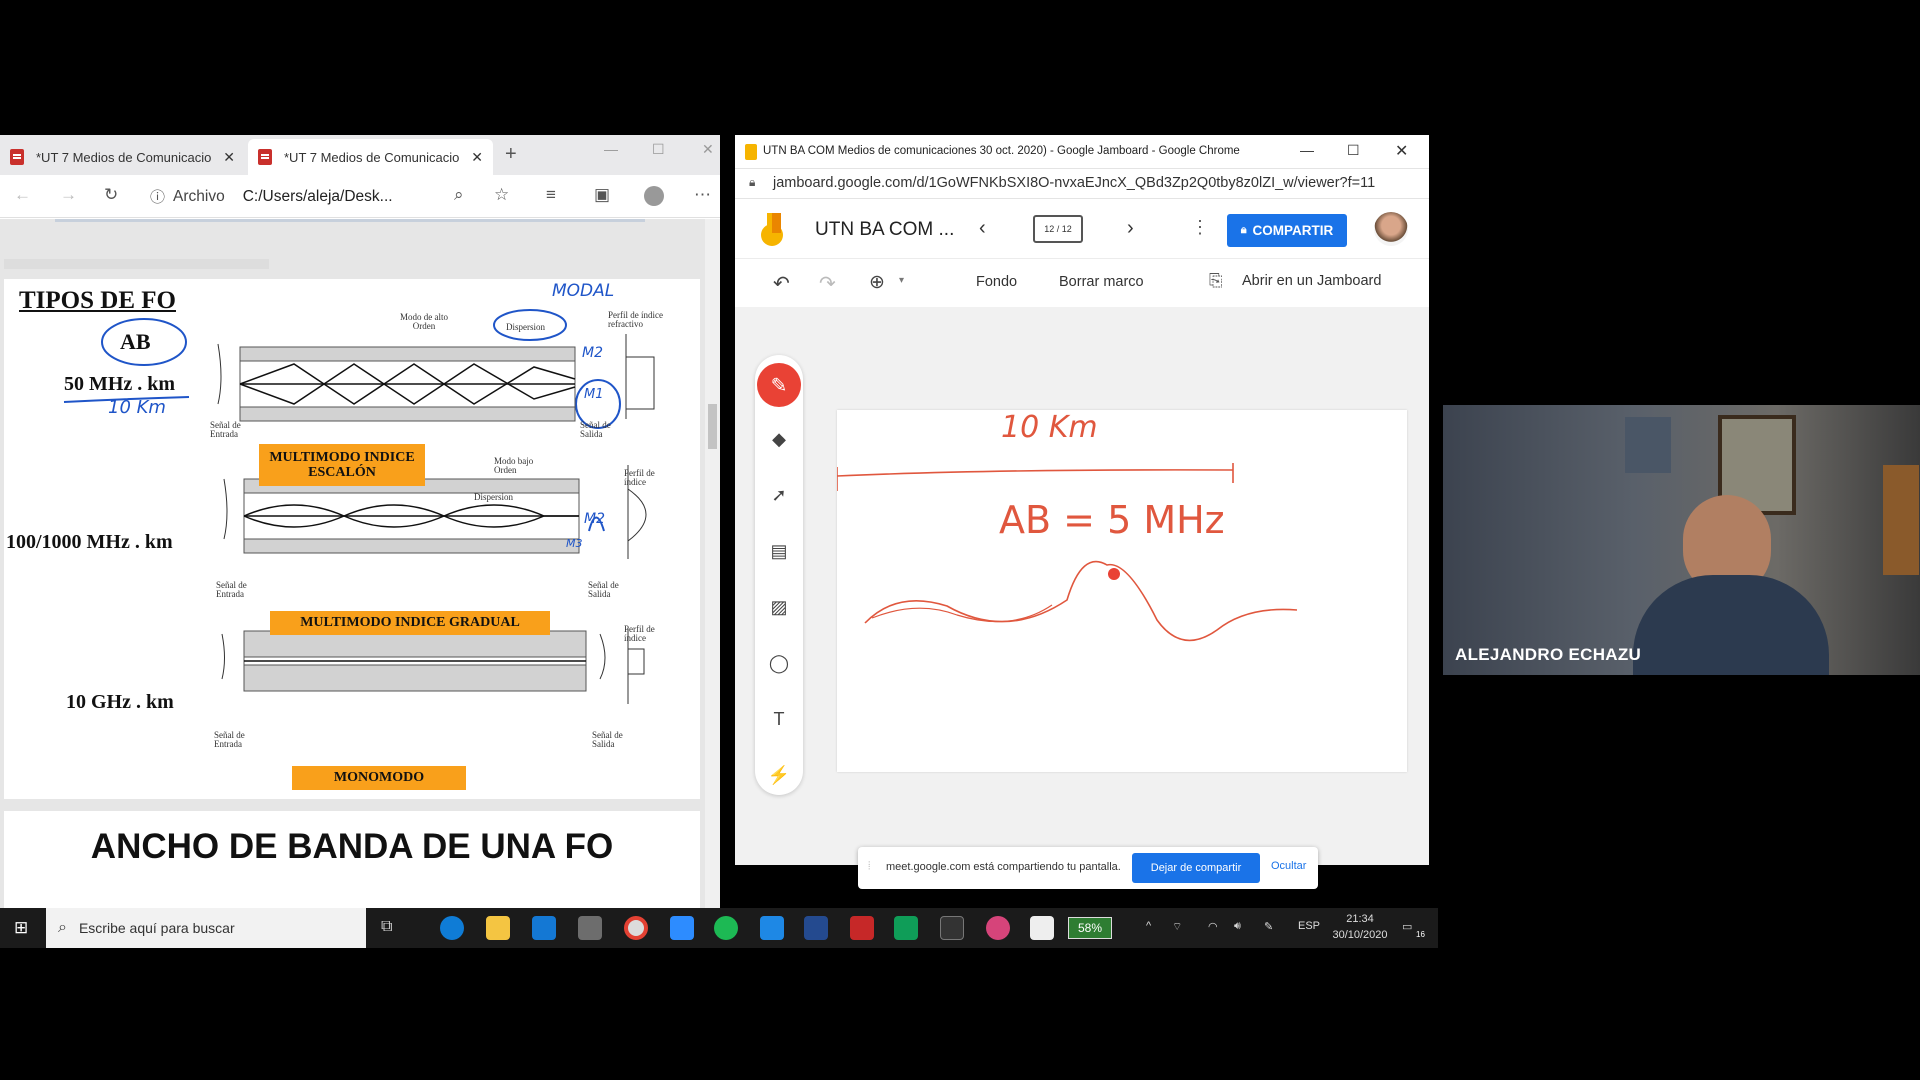 This screenshot has width=1920, height=1080. I want to click on pdf-icon, so click(265, 157).